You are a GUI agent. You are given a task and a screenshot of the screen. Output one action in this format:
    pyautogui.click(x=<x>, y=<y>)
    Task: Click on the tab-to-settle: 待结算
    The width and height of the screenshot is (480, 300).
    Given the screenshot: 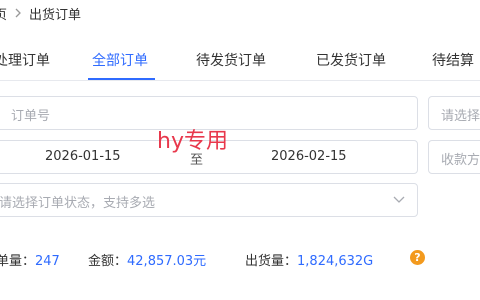 What is the action you would take?
    pyautogui.click(x=453, y=60)
    